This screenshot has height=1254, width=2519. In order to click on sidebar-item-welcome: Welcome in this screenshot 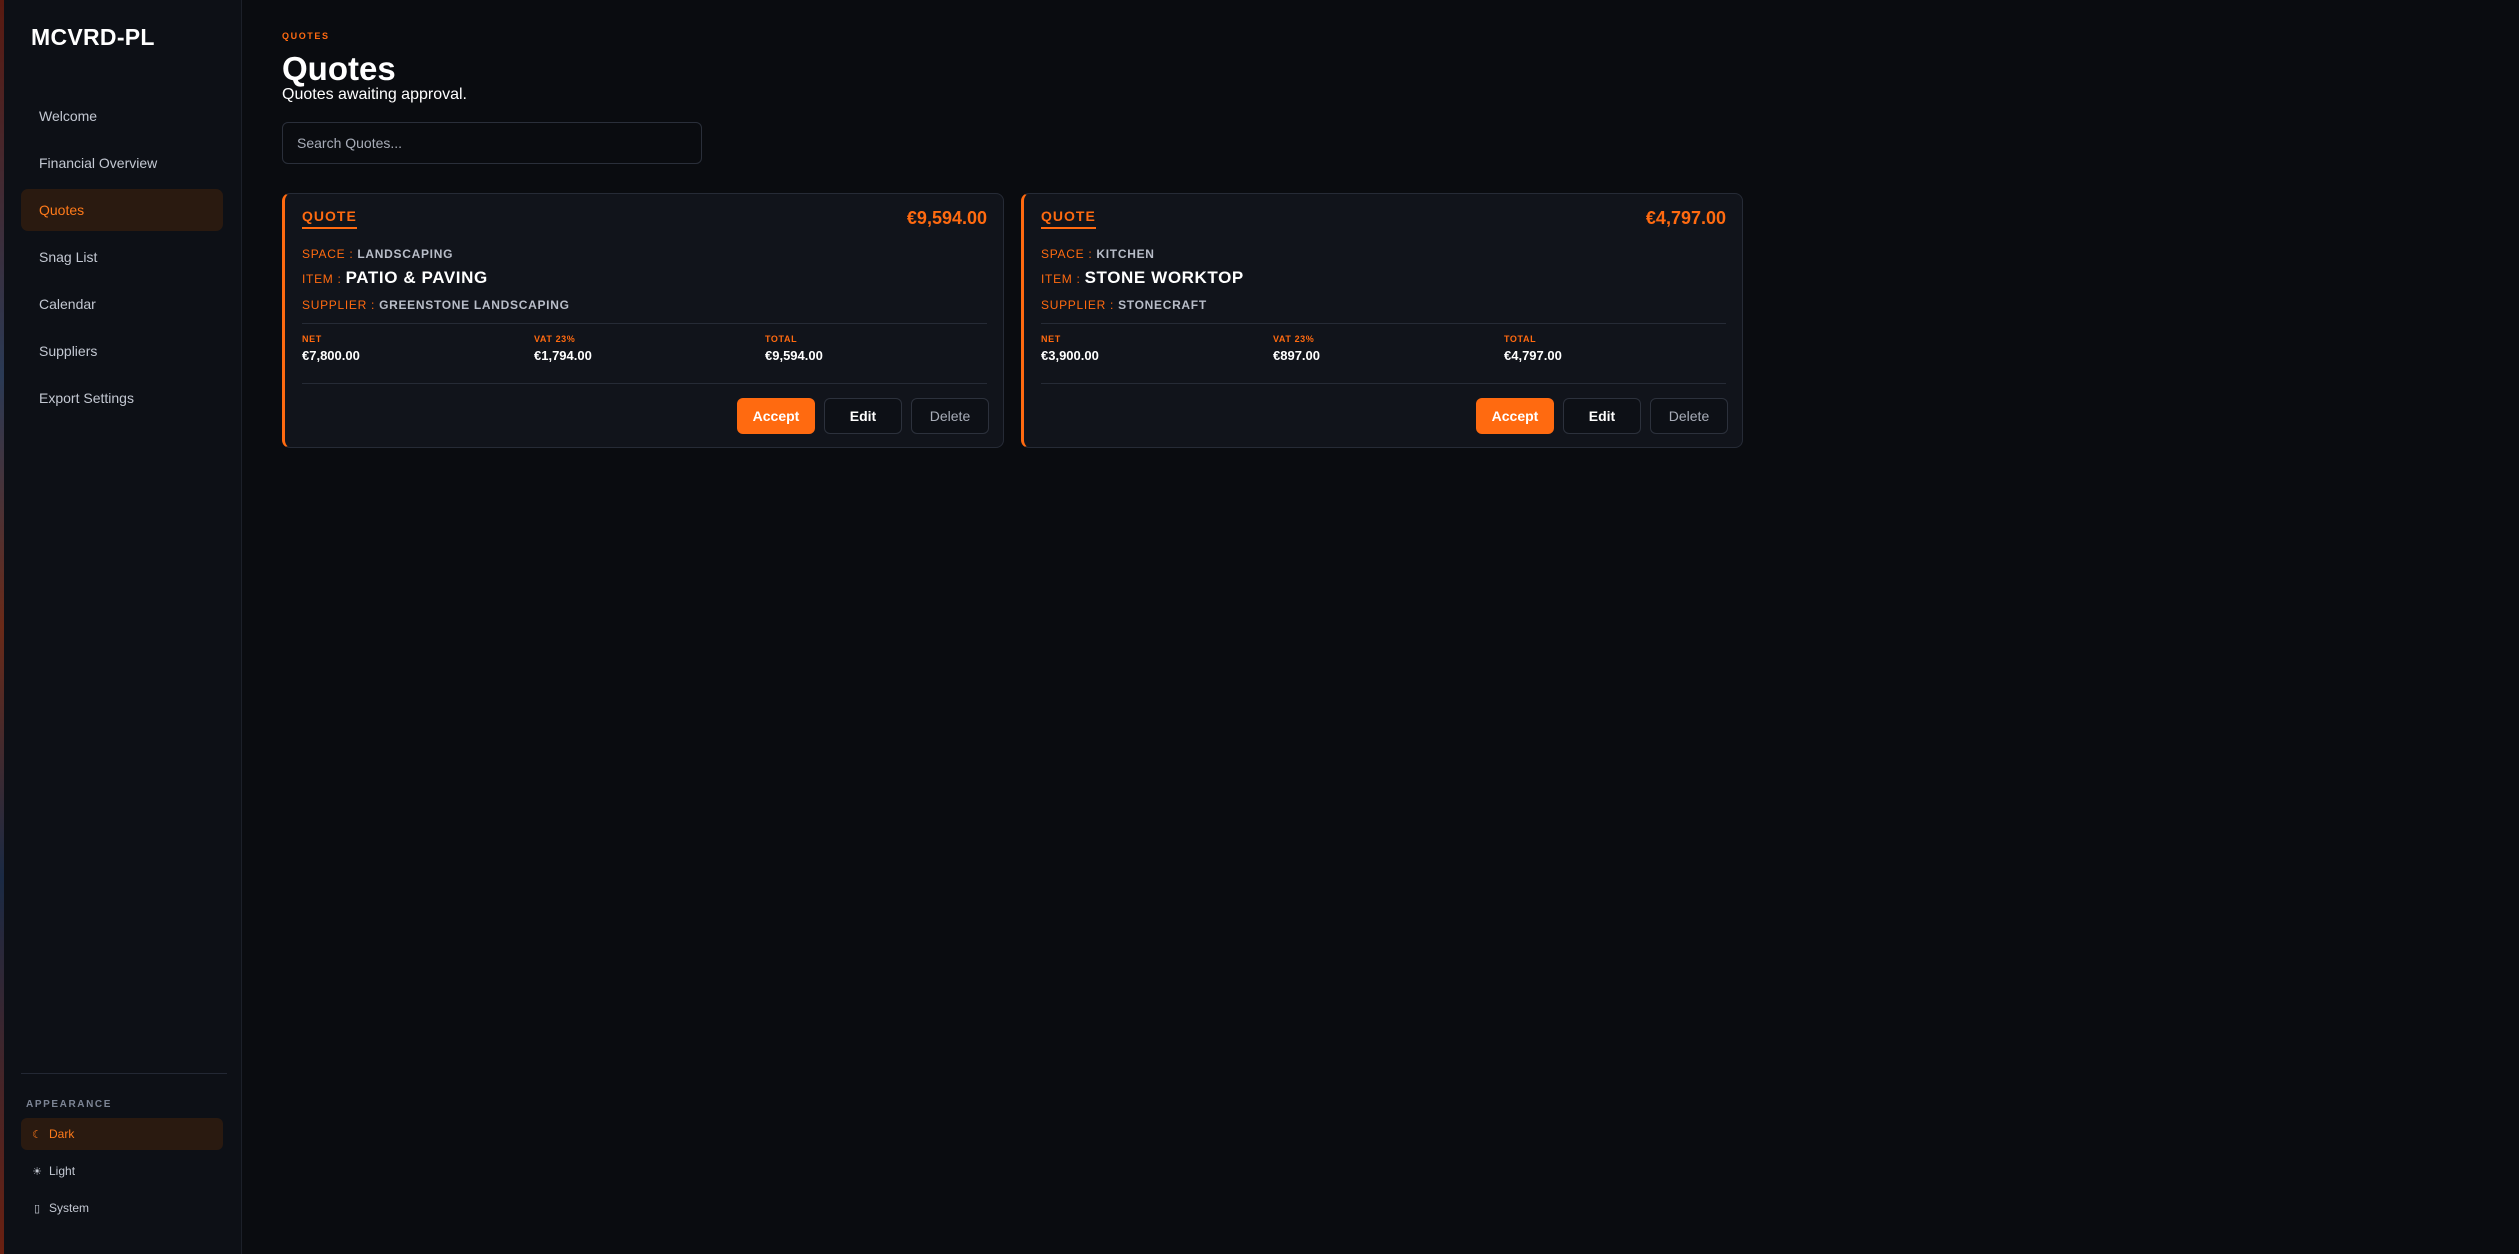, I will do `click(122, 116)`.